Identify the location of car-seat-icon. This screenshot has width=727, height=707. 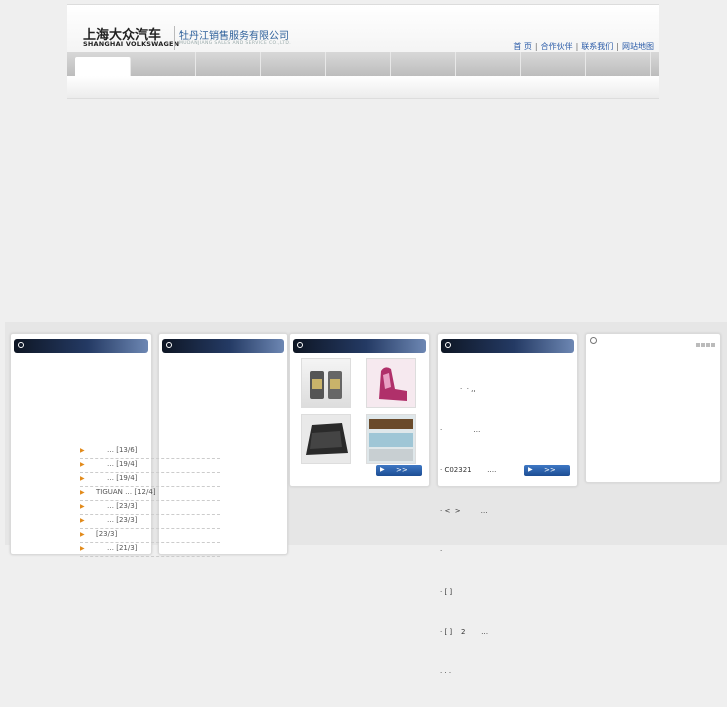
(393, 384).